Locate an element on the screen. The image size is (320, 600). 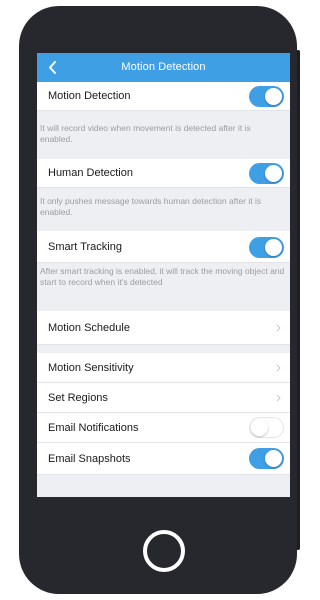
motion-schedule-label: Motion Schedule is located at coordinates (89, 328).